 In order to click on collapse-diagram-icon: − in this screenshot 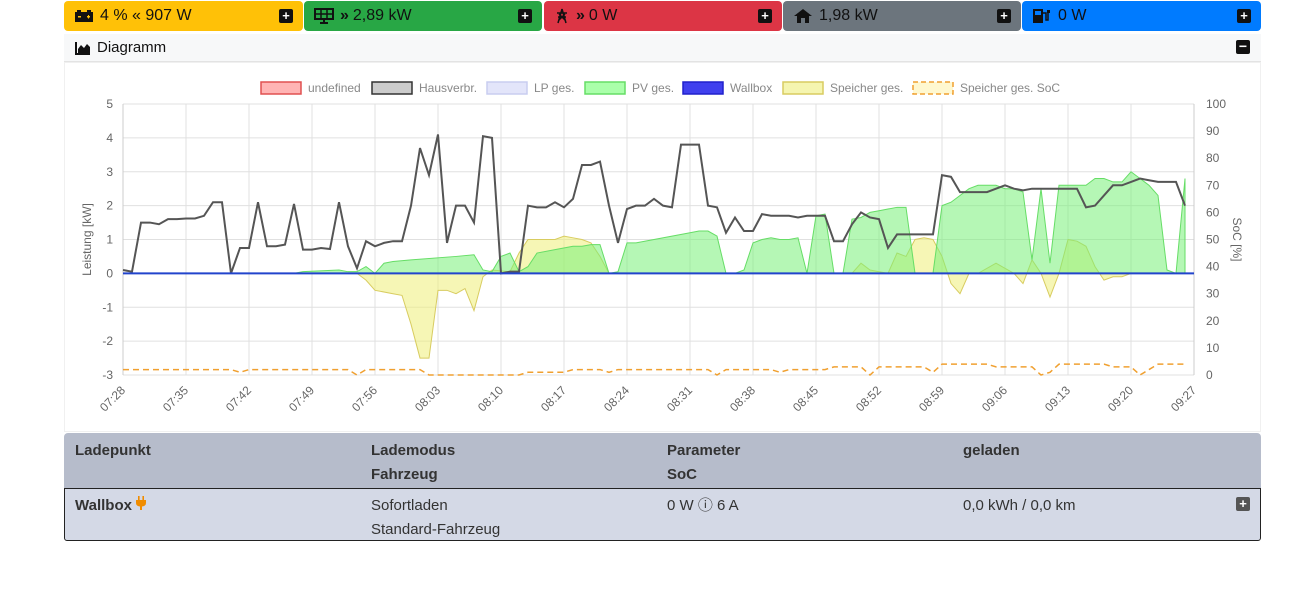, I will do `click(1243, 46)`.